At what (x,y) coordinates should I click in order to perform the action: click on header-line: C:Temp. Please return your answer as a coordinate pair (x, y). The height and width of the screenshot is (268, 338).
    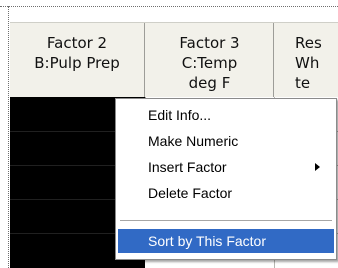
    Looking at the image, I should click on (209, 63).